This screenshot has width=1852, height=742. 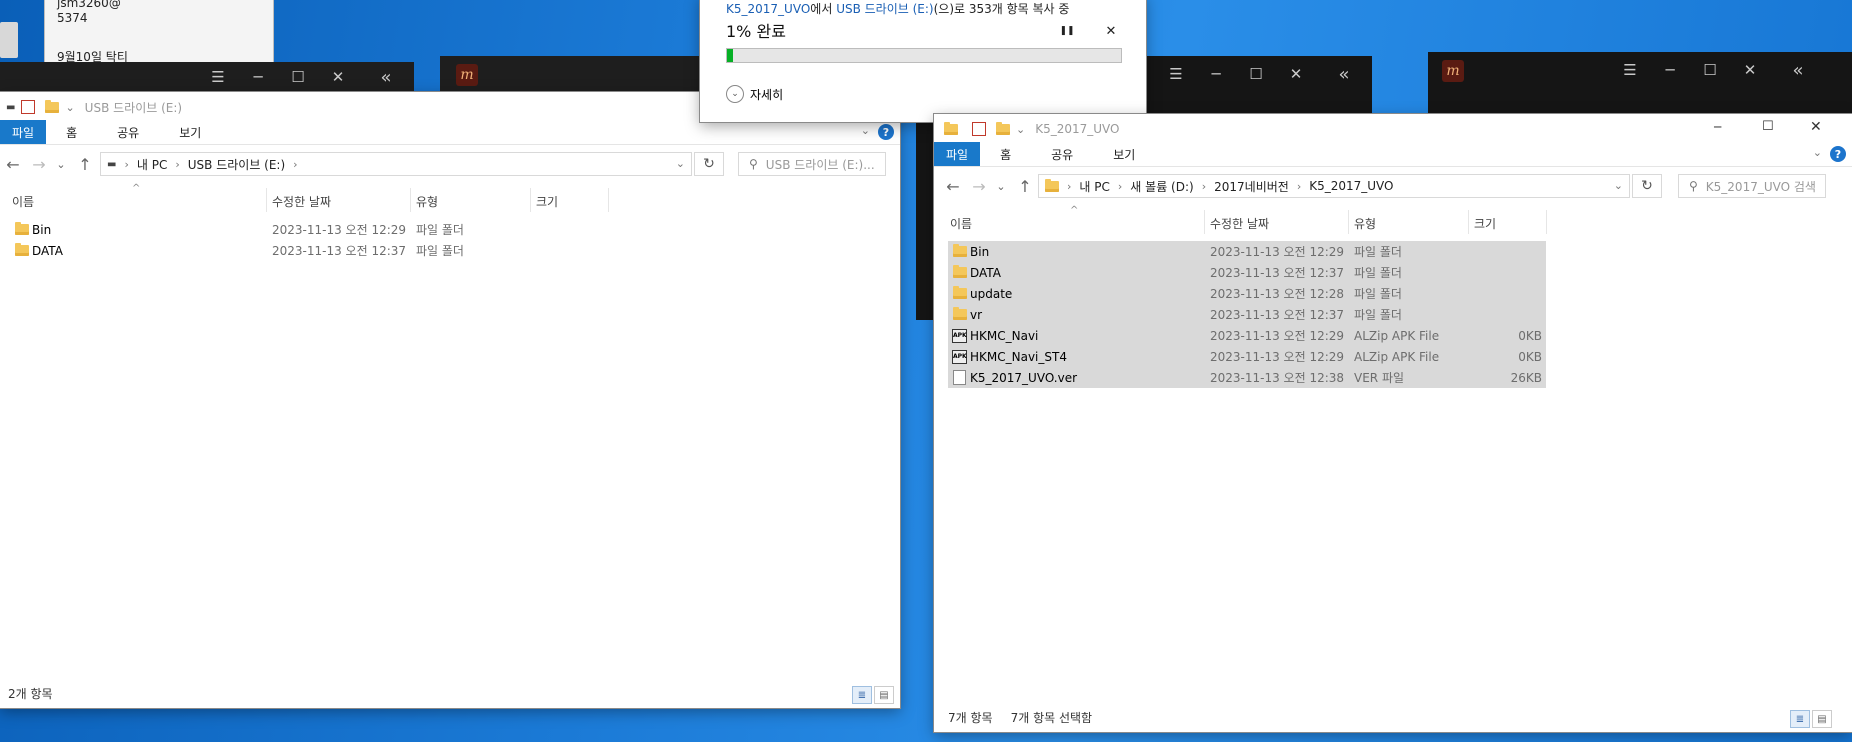 I want to click on search-input: ⚲ K5_2017_UVO 검색, so click(x=1752, y=186).